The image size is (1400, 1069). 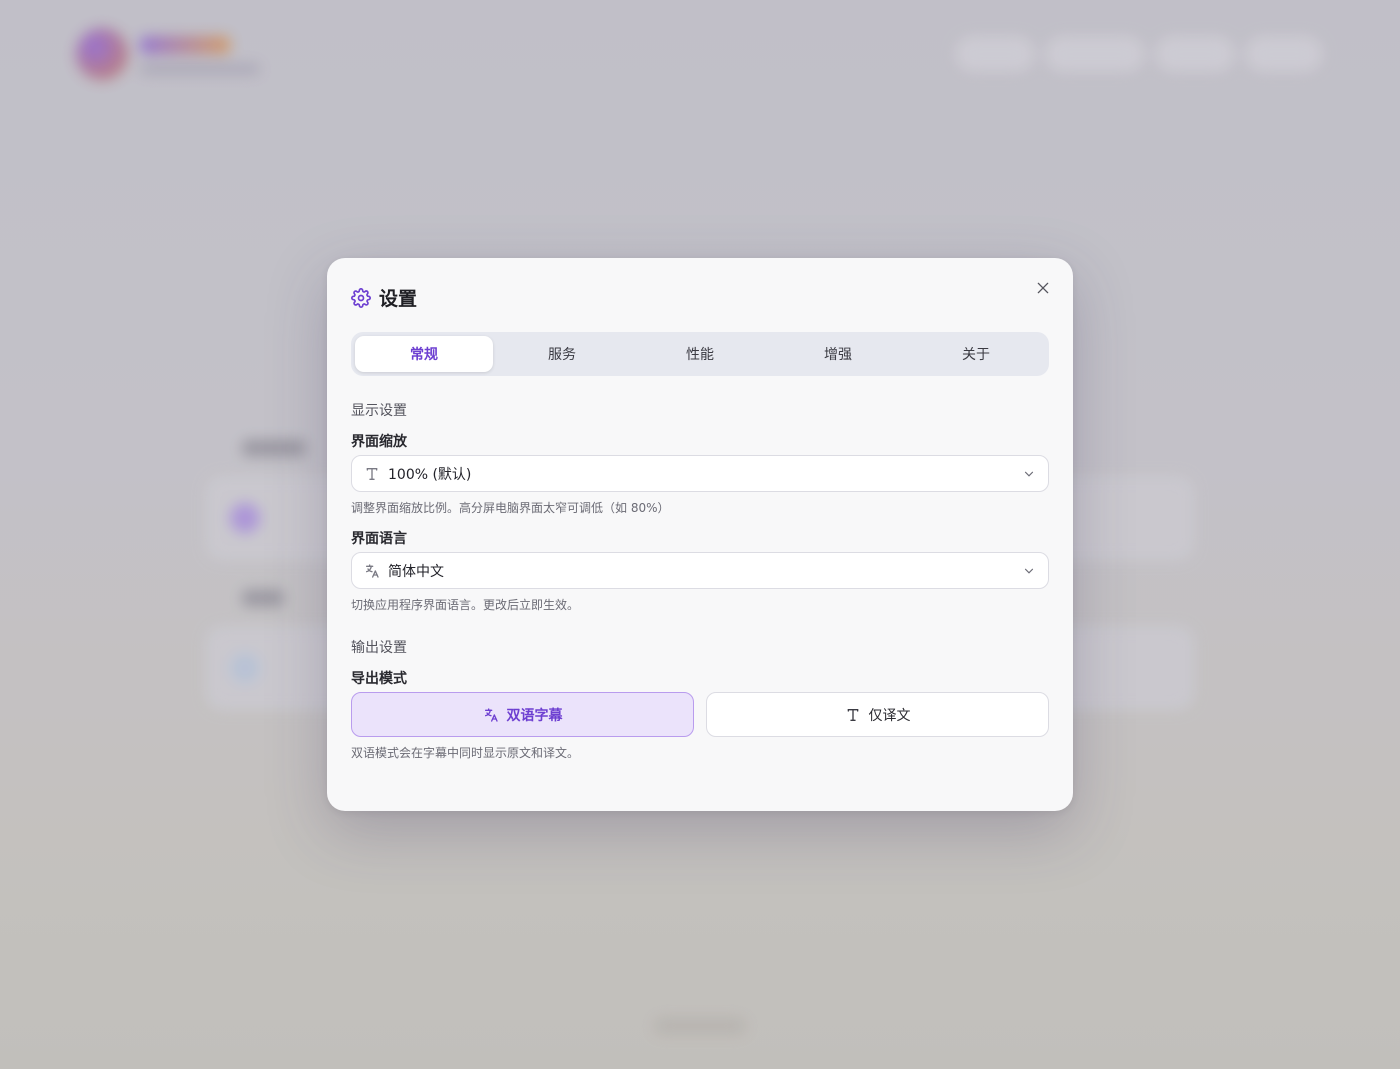 What do you see at coordinates (416, 571) in the screenshot?
I see `language-value: 简体中文` at bounding box center [416, 571].